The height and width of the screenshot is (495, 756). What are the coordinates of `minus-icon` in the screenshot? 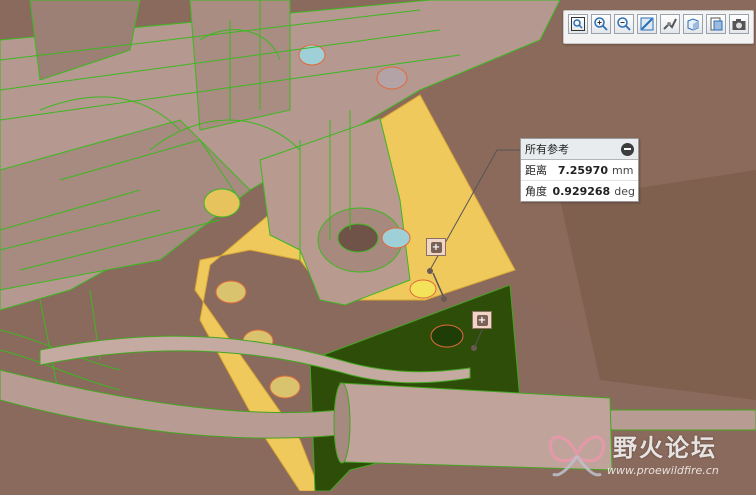 It's located at (627, 149).